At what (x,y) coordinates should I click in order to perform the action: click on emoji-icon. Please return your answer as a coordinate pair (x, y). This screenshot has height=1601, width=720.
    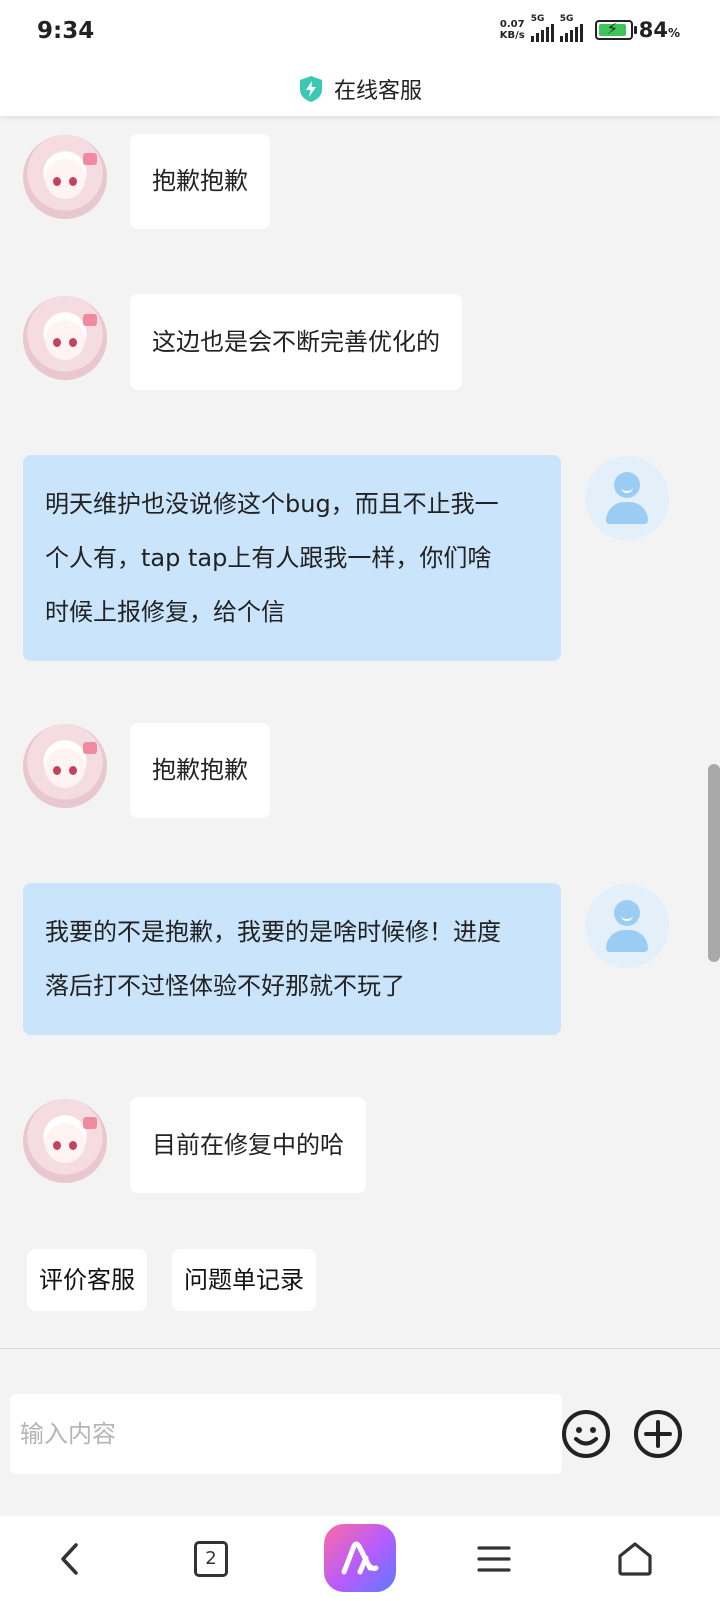
    Looking at the image, I should click on (586, 1434).